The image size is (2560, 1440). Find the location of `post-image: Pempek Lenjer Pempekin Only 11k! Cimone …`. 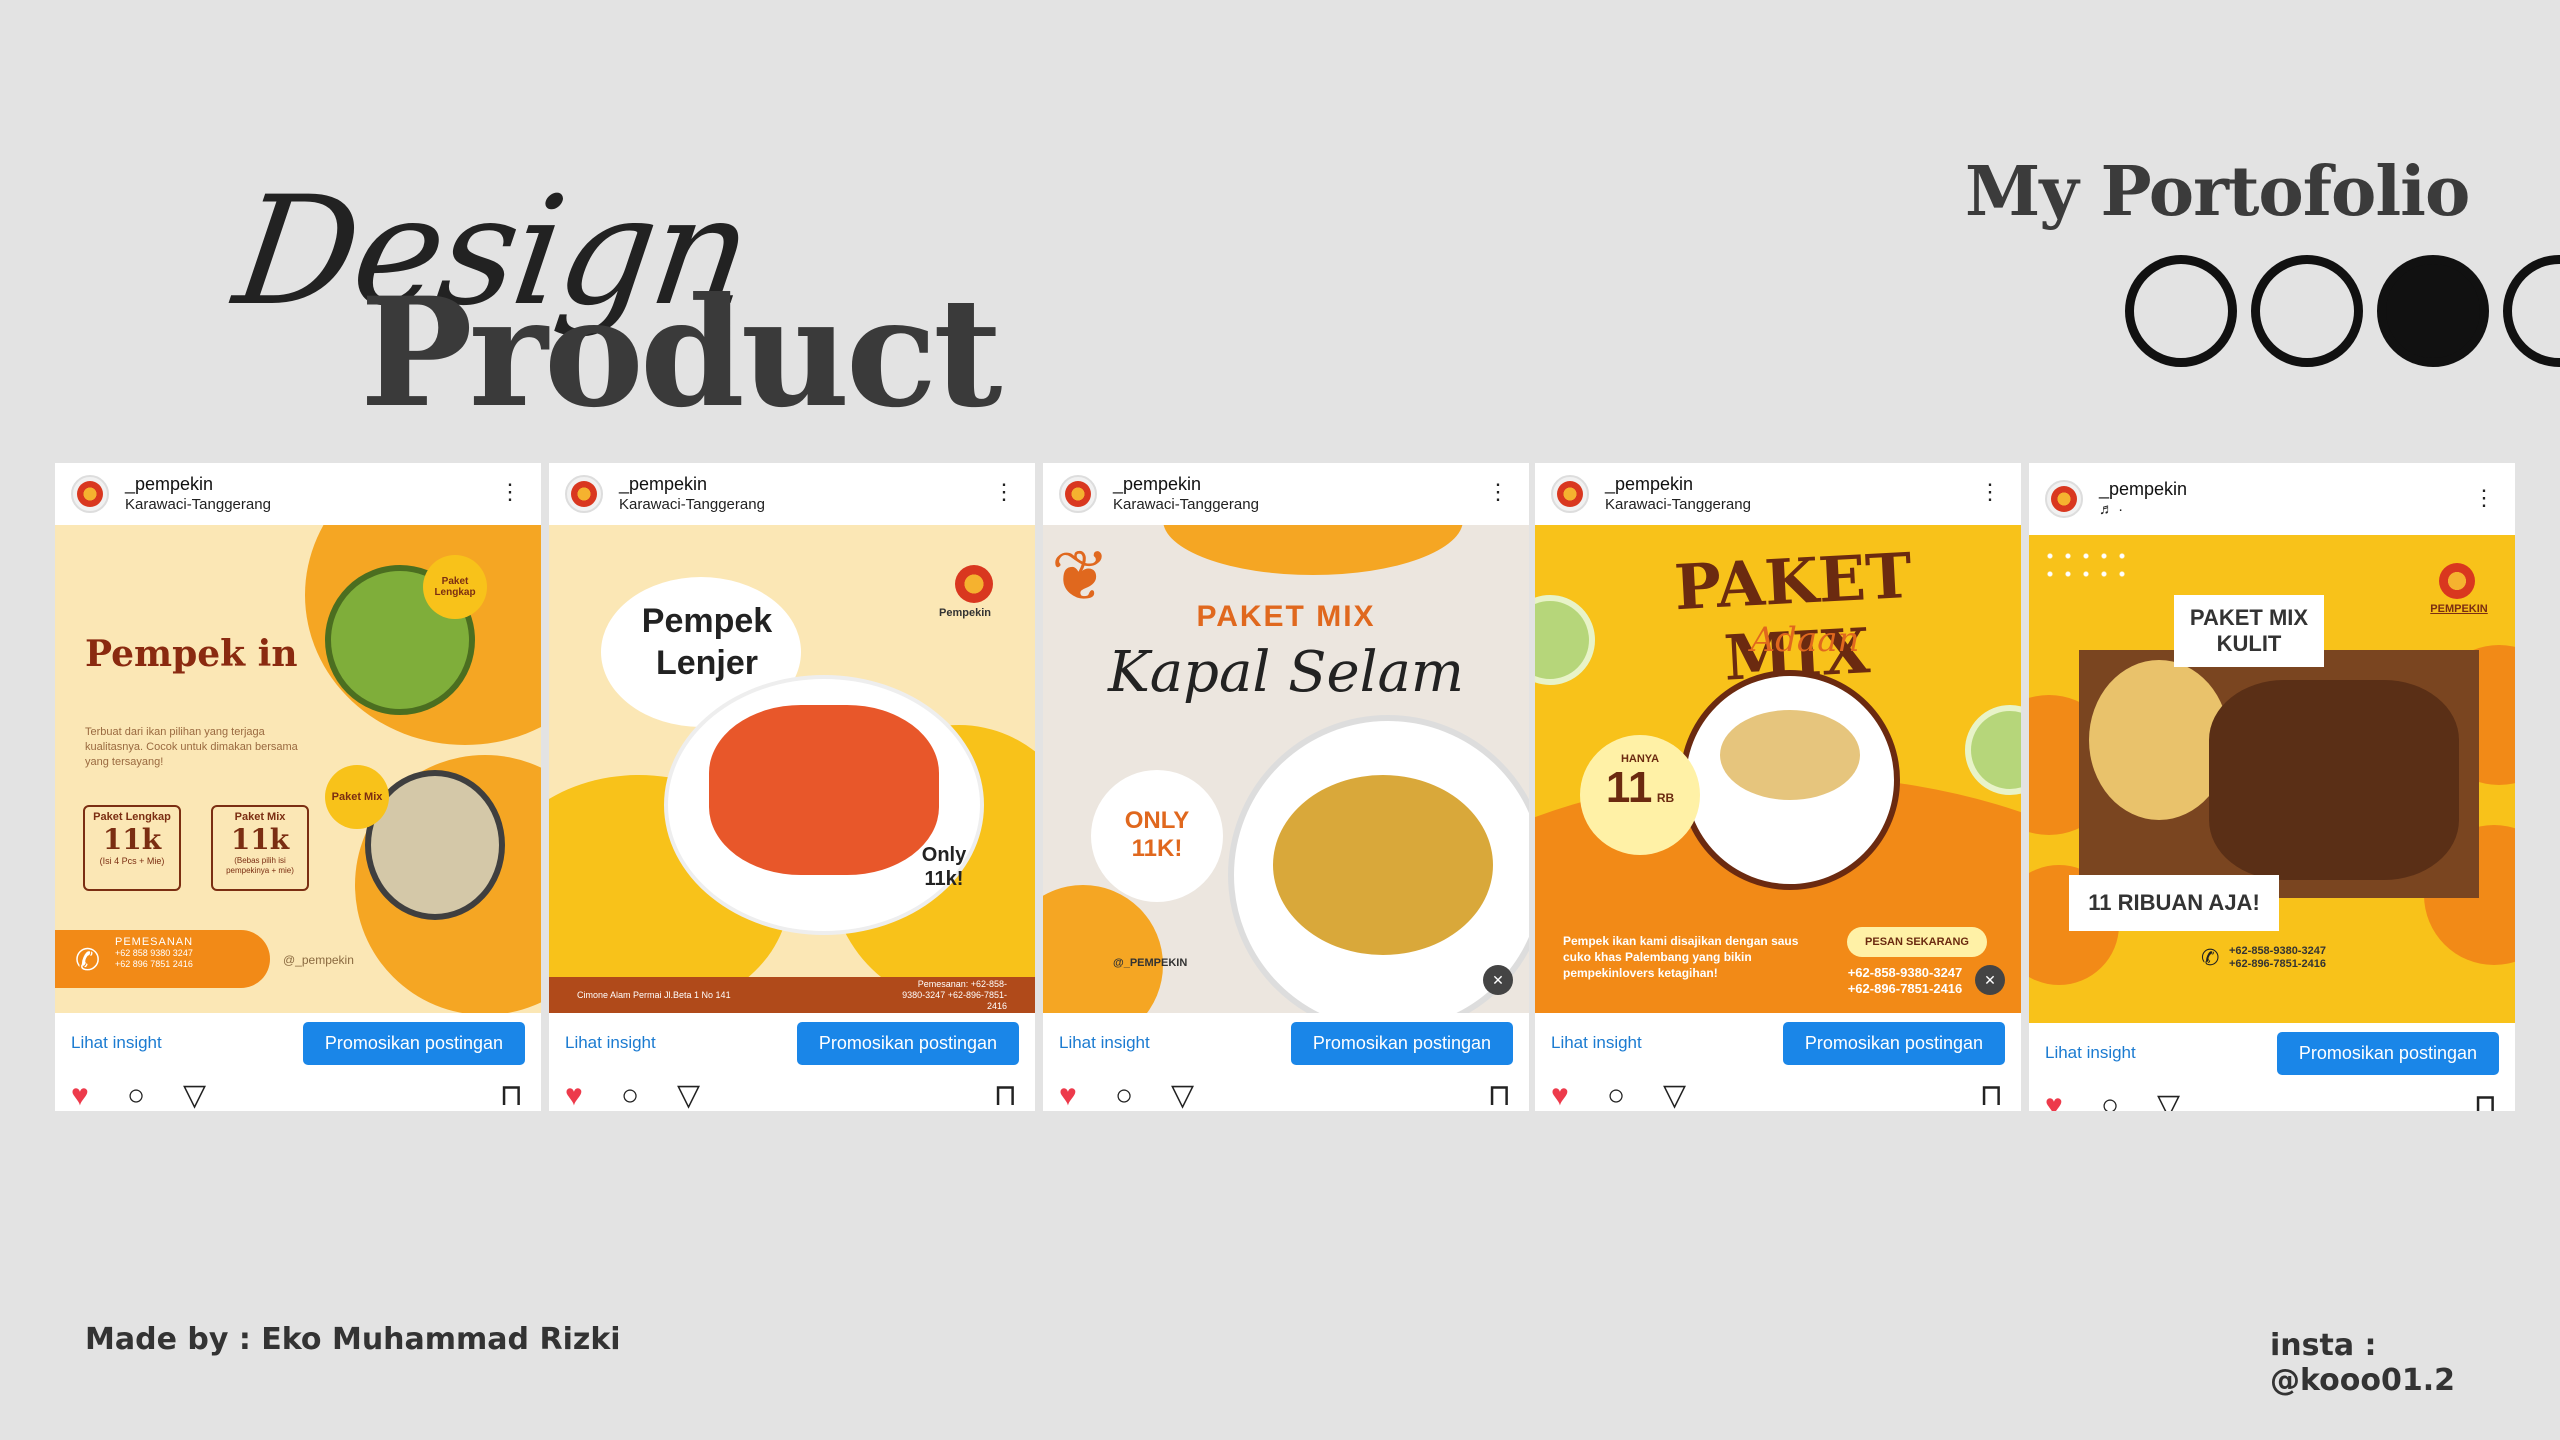

post-image: Pempek Lenjer Pempekin Only 11k! Cimone … is located at coordinates (792, 769).